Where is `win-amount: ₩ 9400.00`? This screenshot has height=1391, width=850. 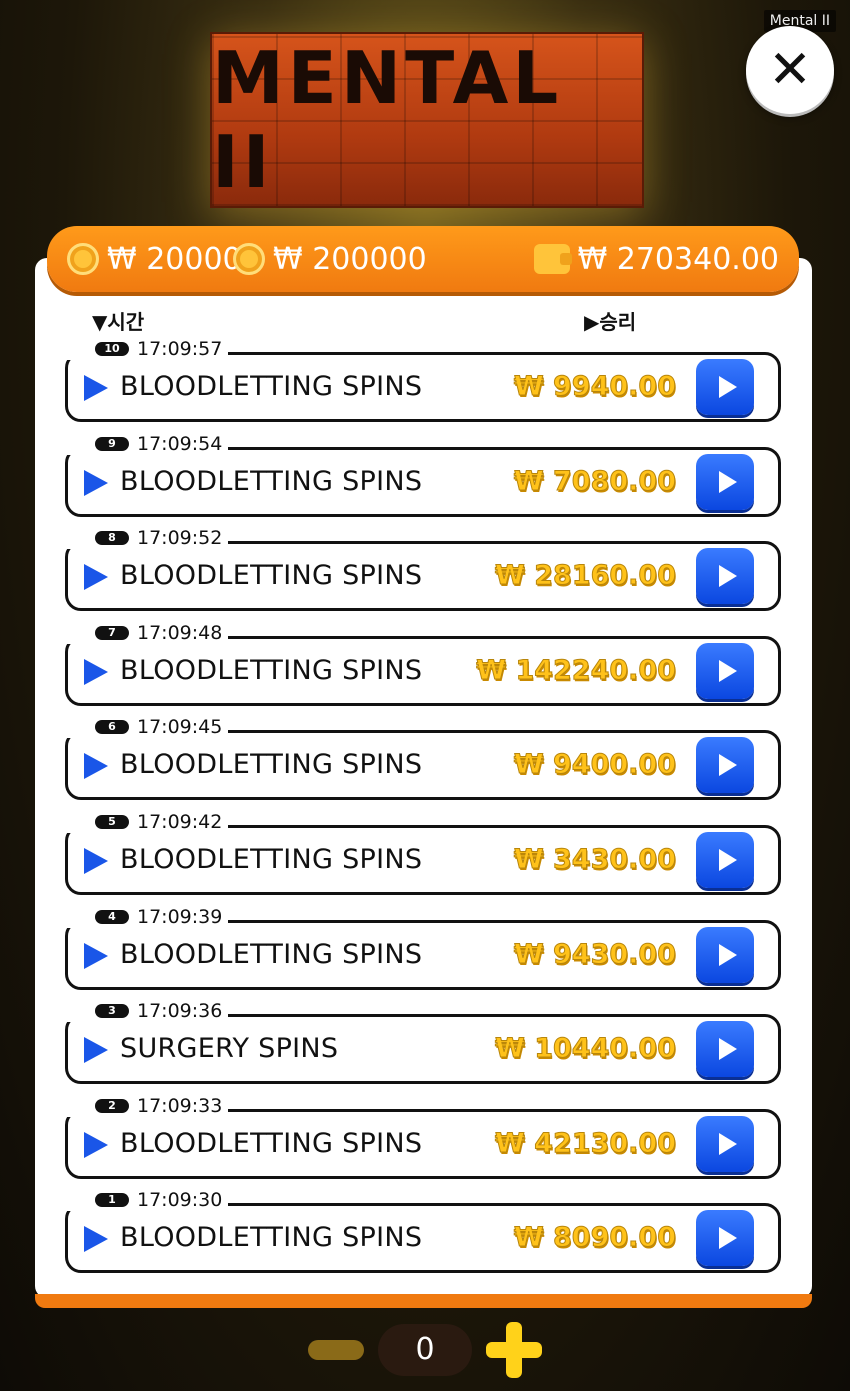 win-amount: ₩ 9400.00 is located at coordinates (594, 765).